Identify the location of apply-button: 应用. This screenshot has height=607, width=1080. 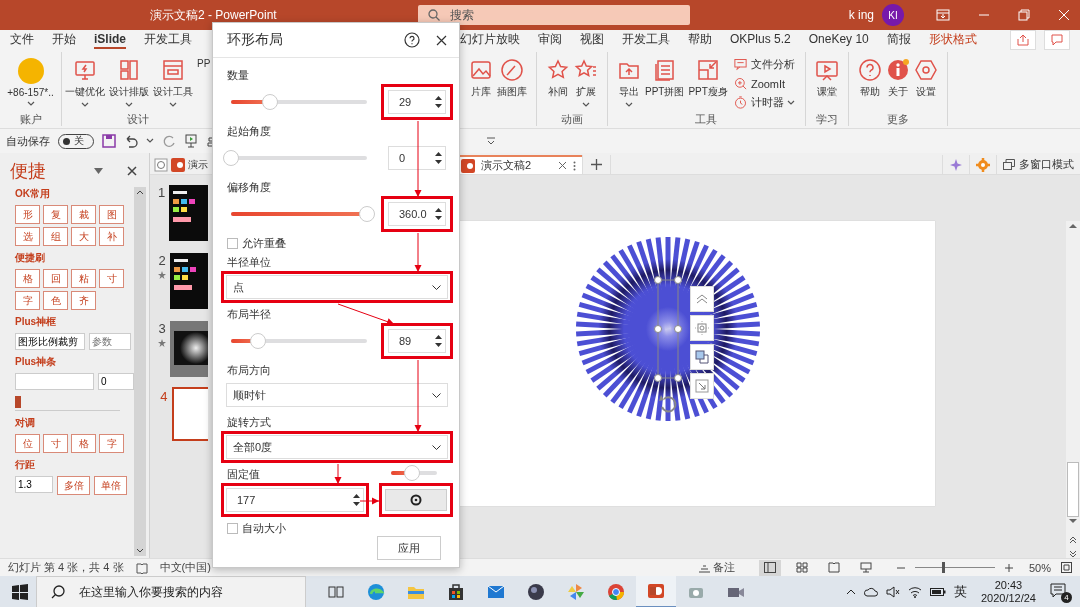
(409, 548).